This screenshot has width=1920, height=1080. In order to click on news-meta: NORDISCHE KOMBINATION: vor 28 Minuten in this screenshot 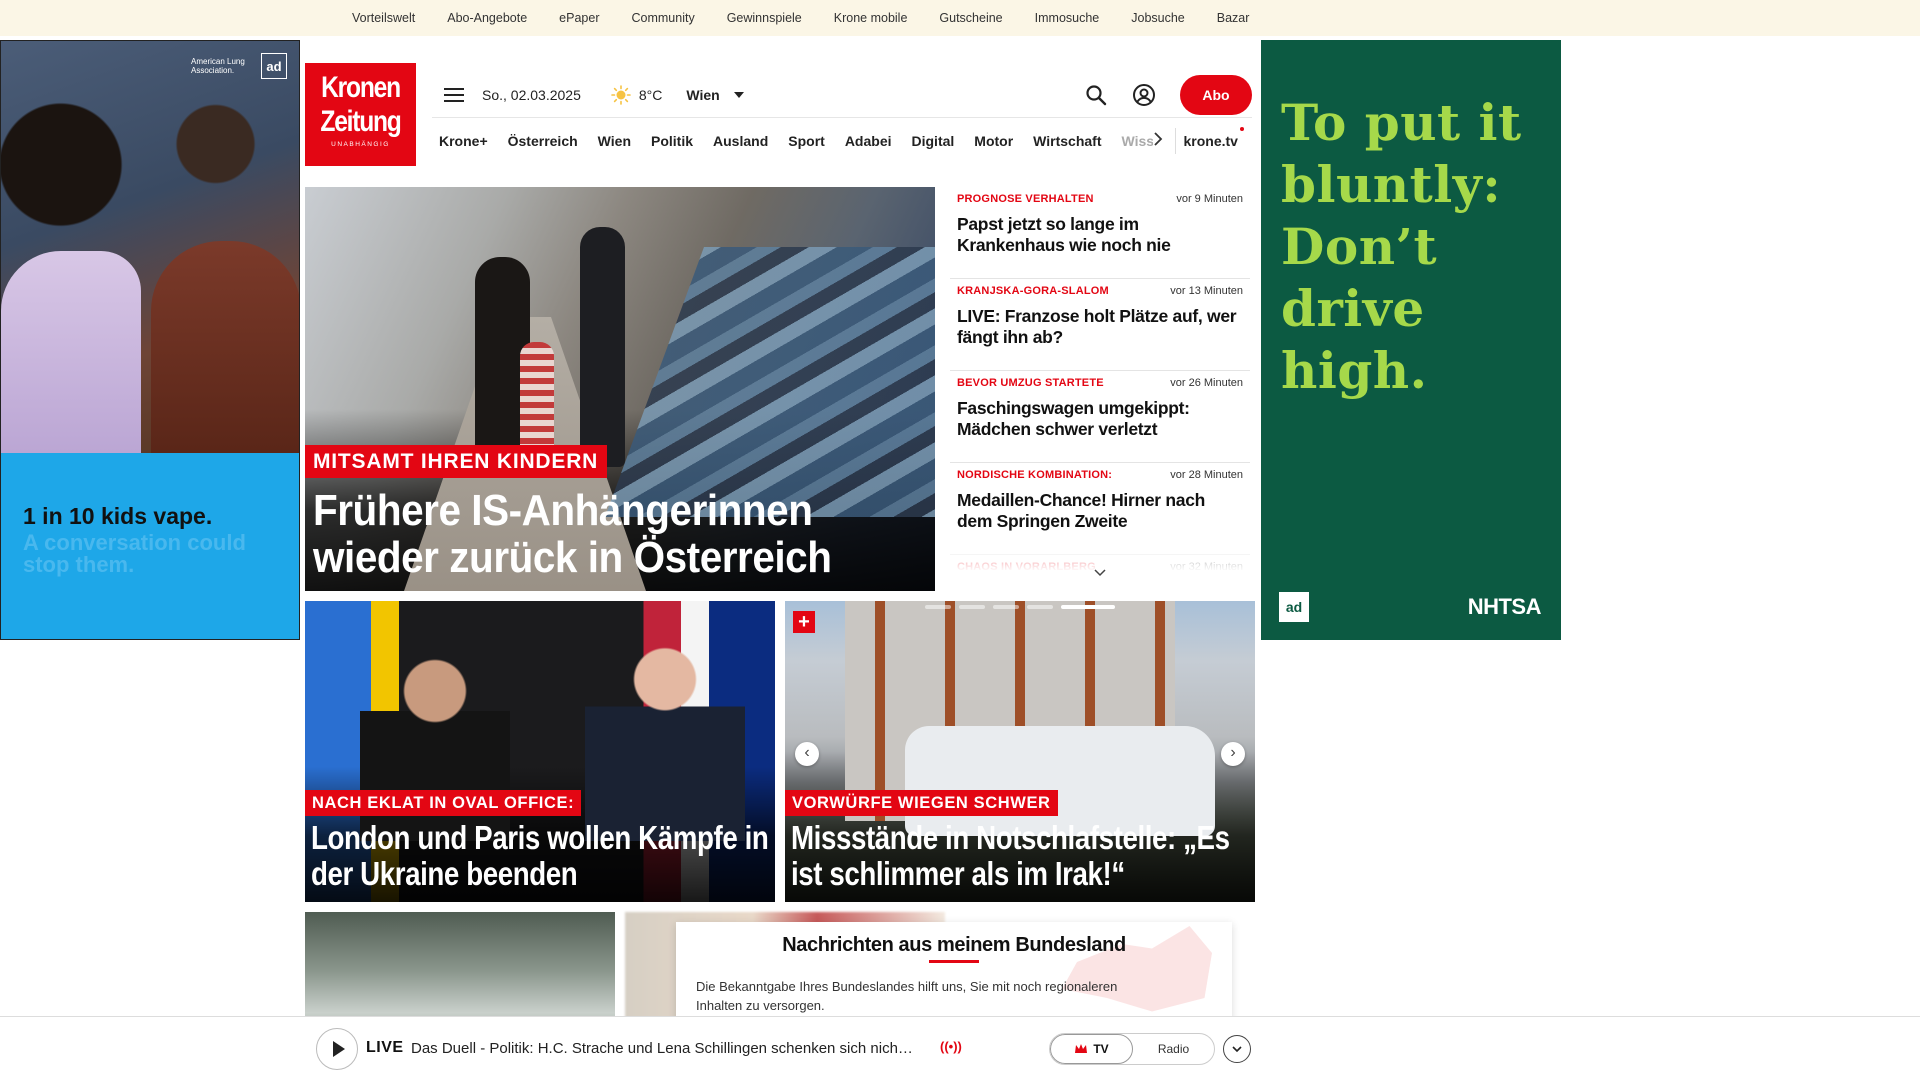, I will do `click(1100, 475)`.